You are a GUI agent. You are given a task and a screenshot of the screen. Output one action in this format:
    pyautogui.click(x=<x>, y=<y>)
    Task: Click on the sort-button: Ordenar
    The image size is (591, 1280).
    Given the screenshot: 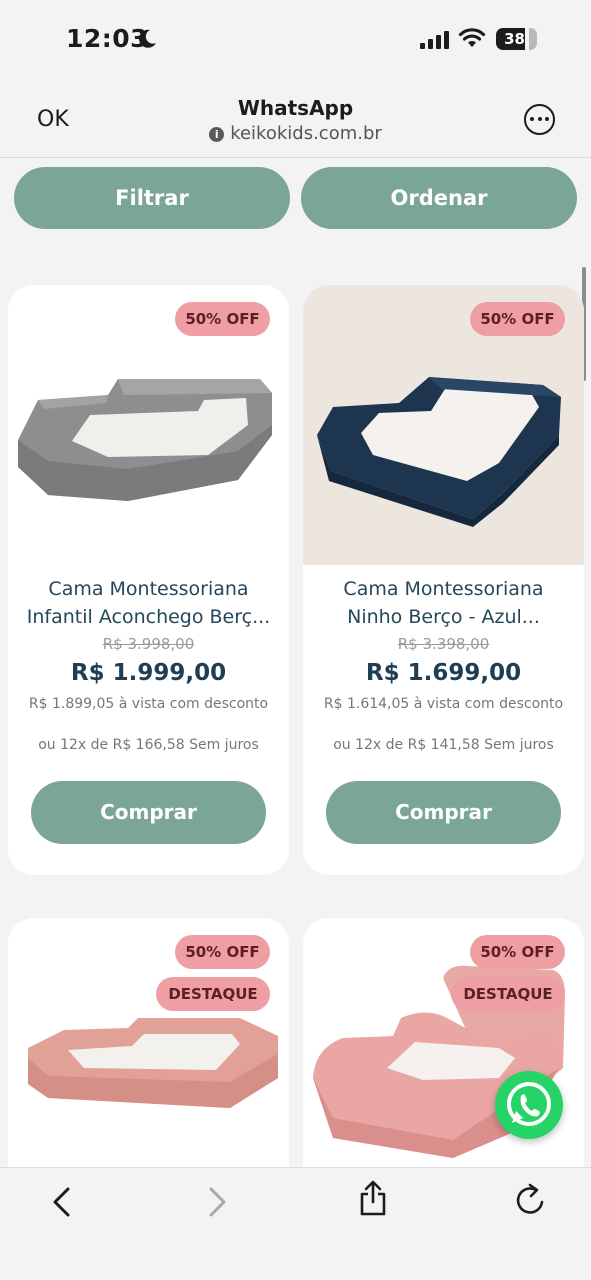 What is the action you would take?
    pyautogui.click(x=439, y=198)
    